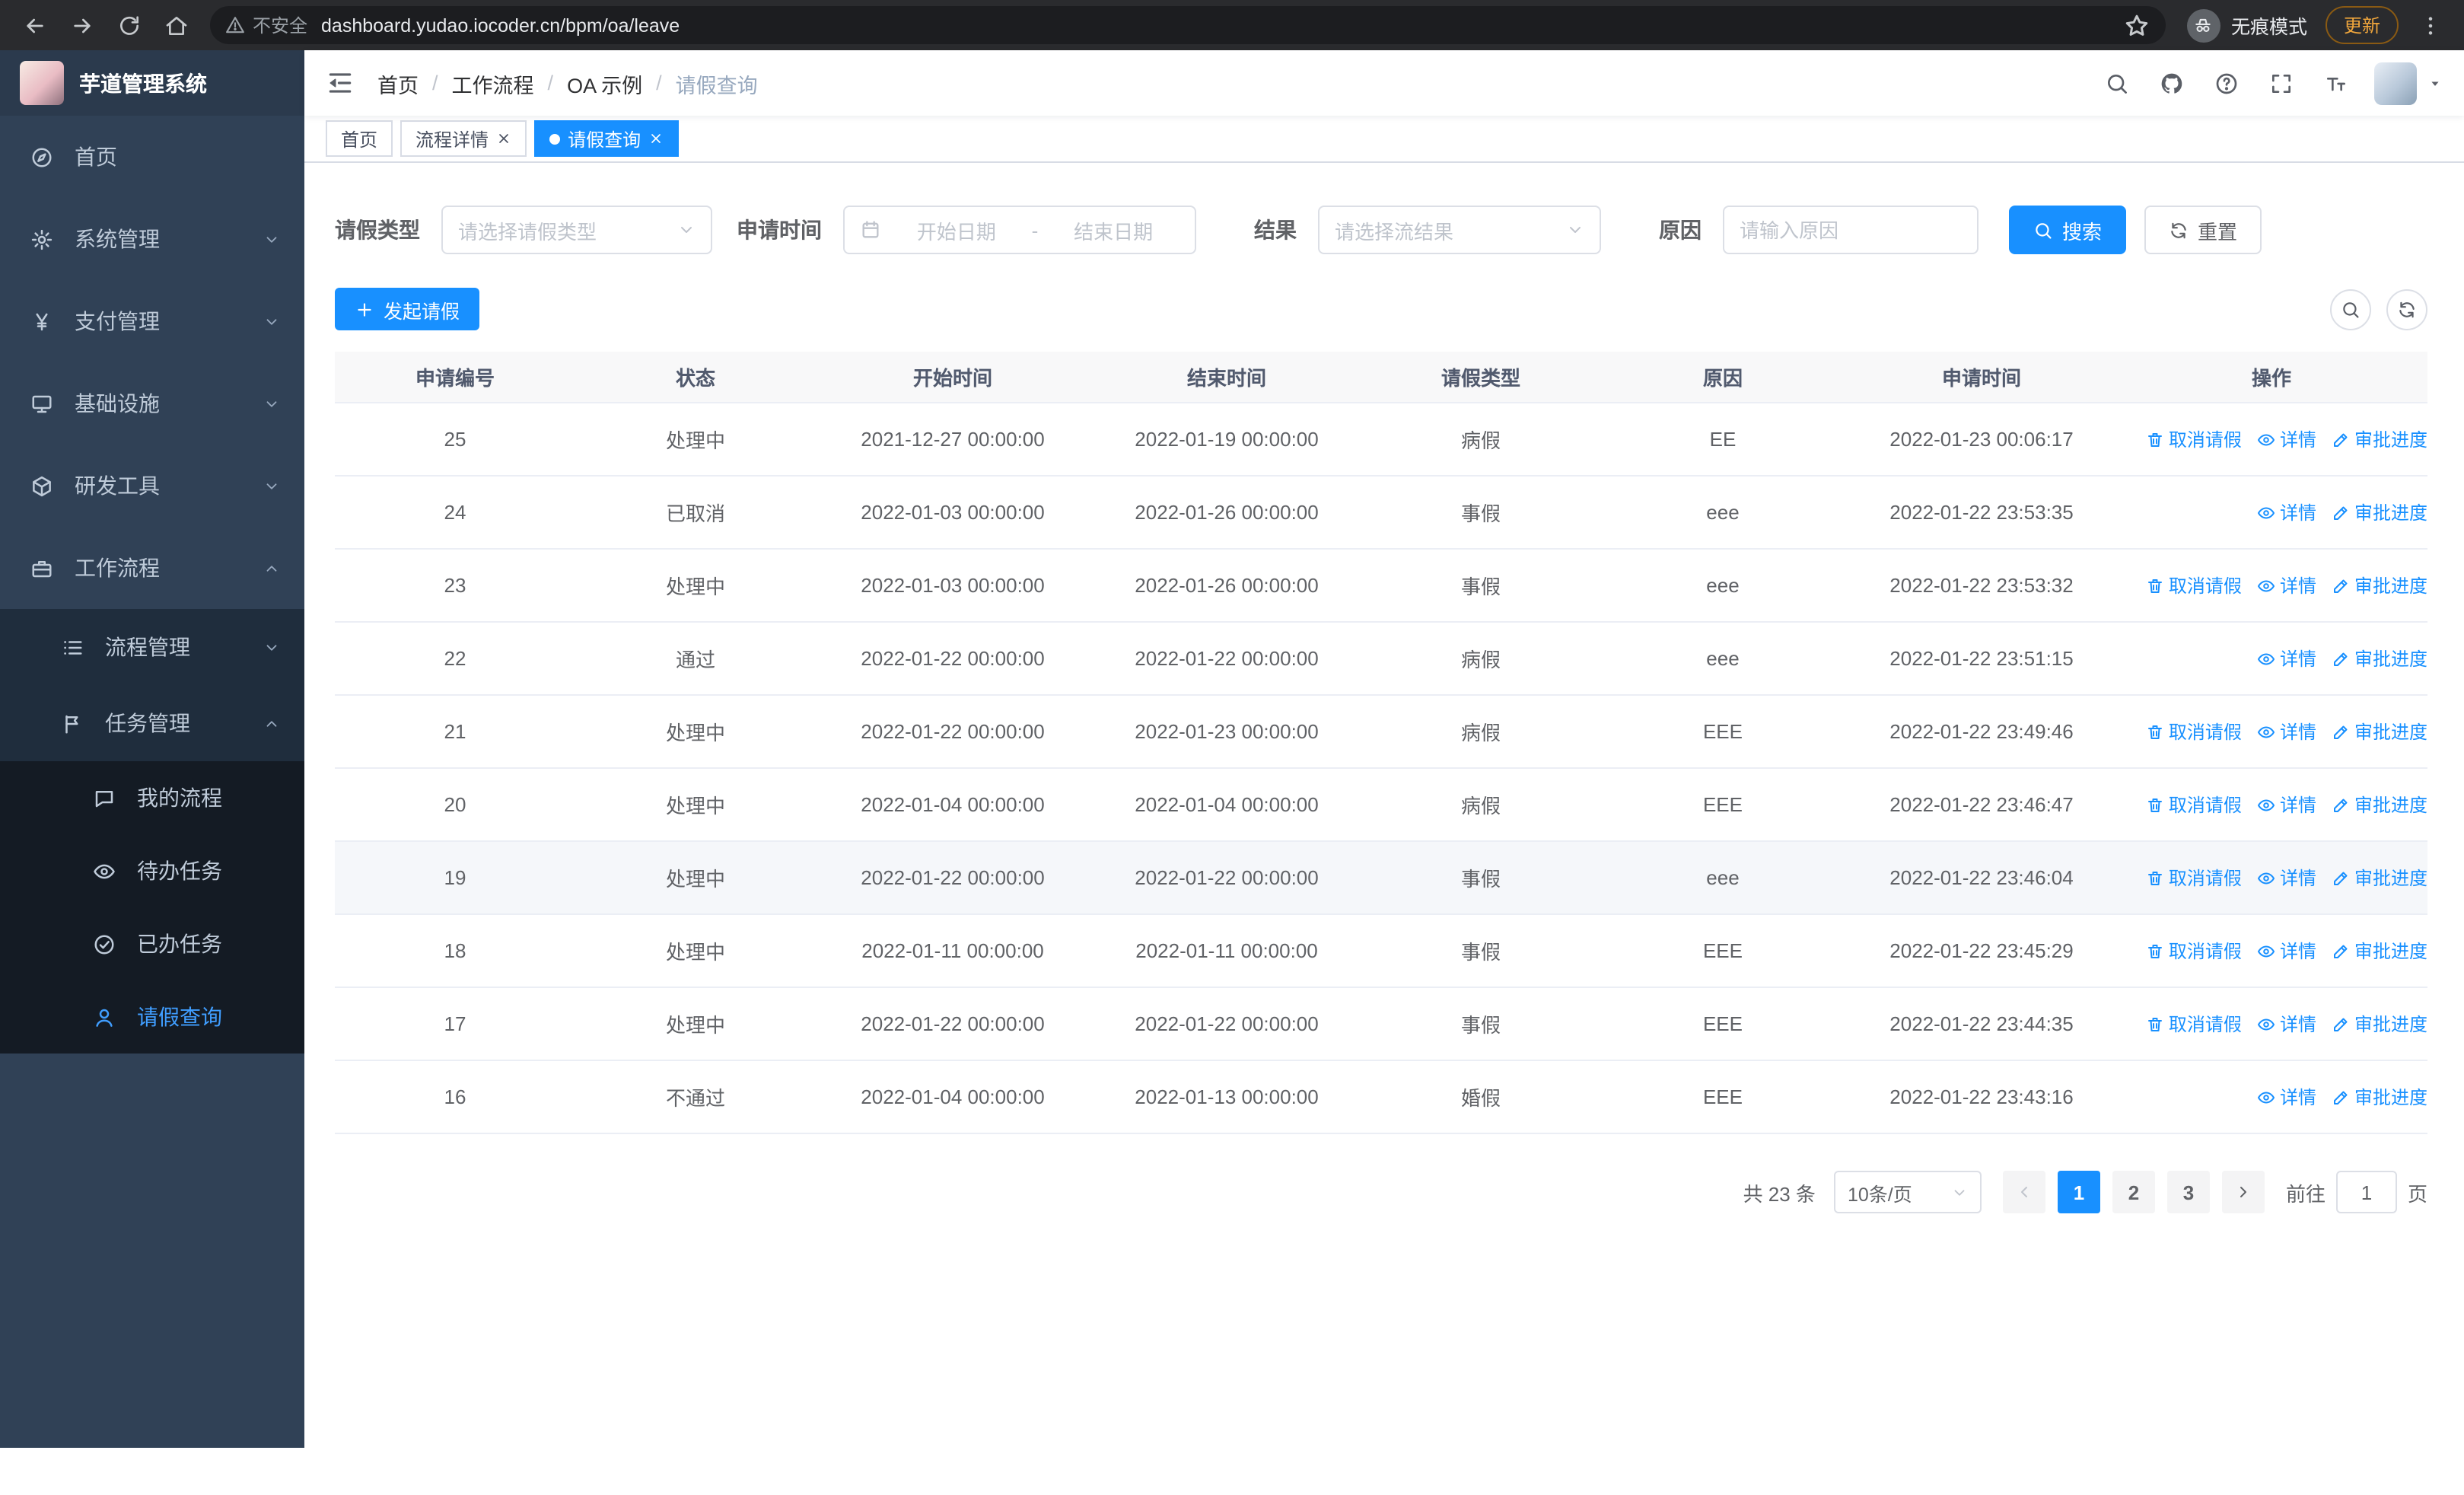  I want to click on reason-input, so click(1851, 230).